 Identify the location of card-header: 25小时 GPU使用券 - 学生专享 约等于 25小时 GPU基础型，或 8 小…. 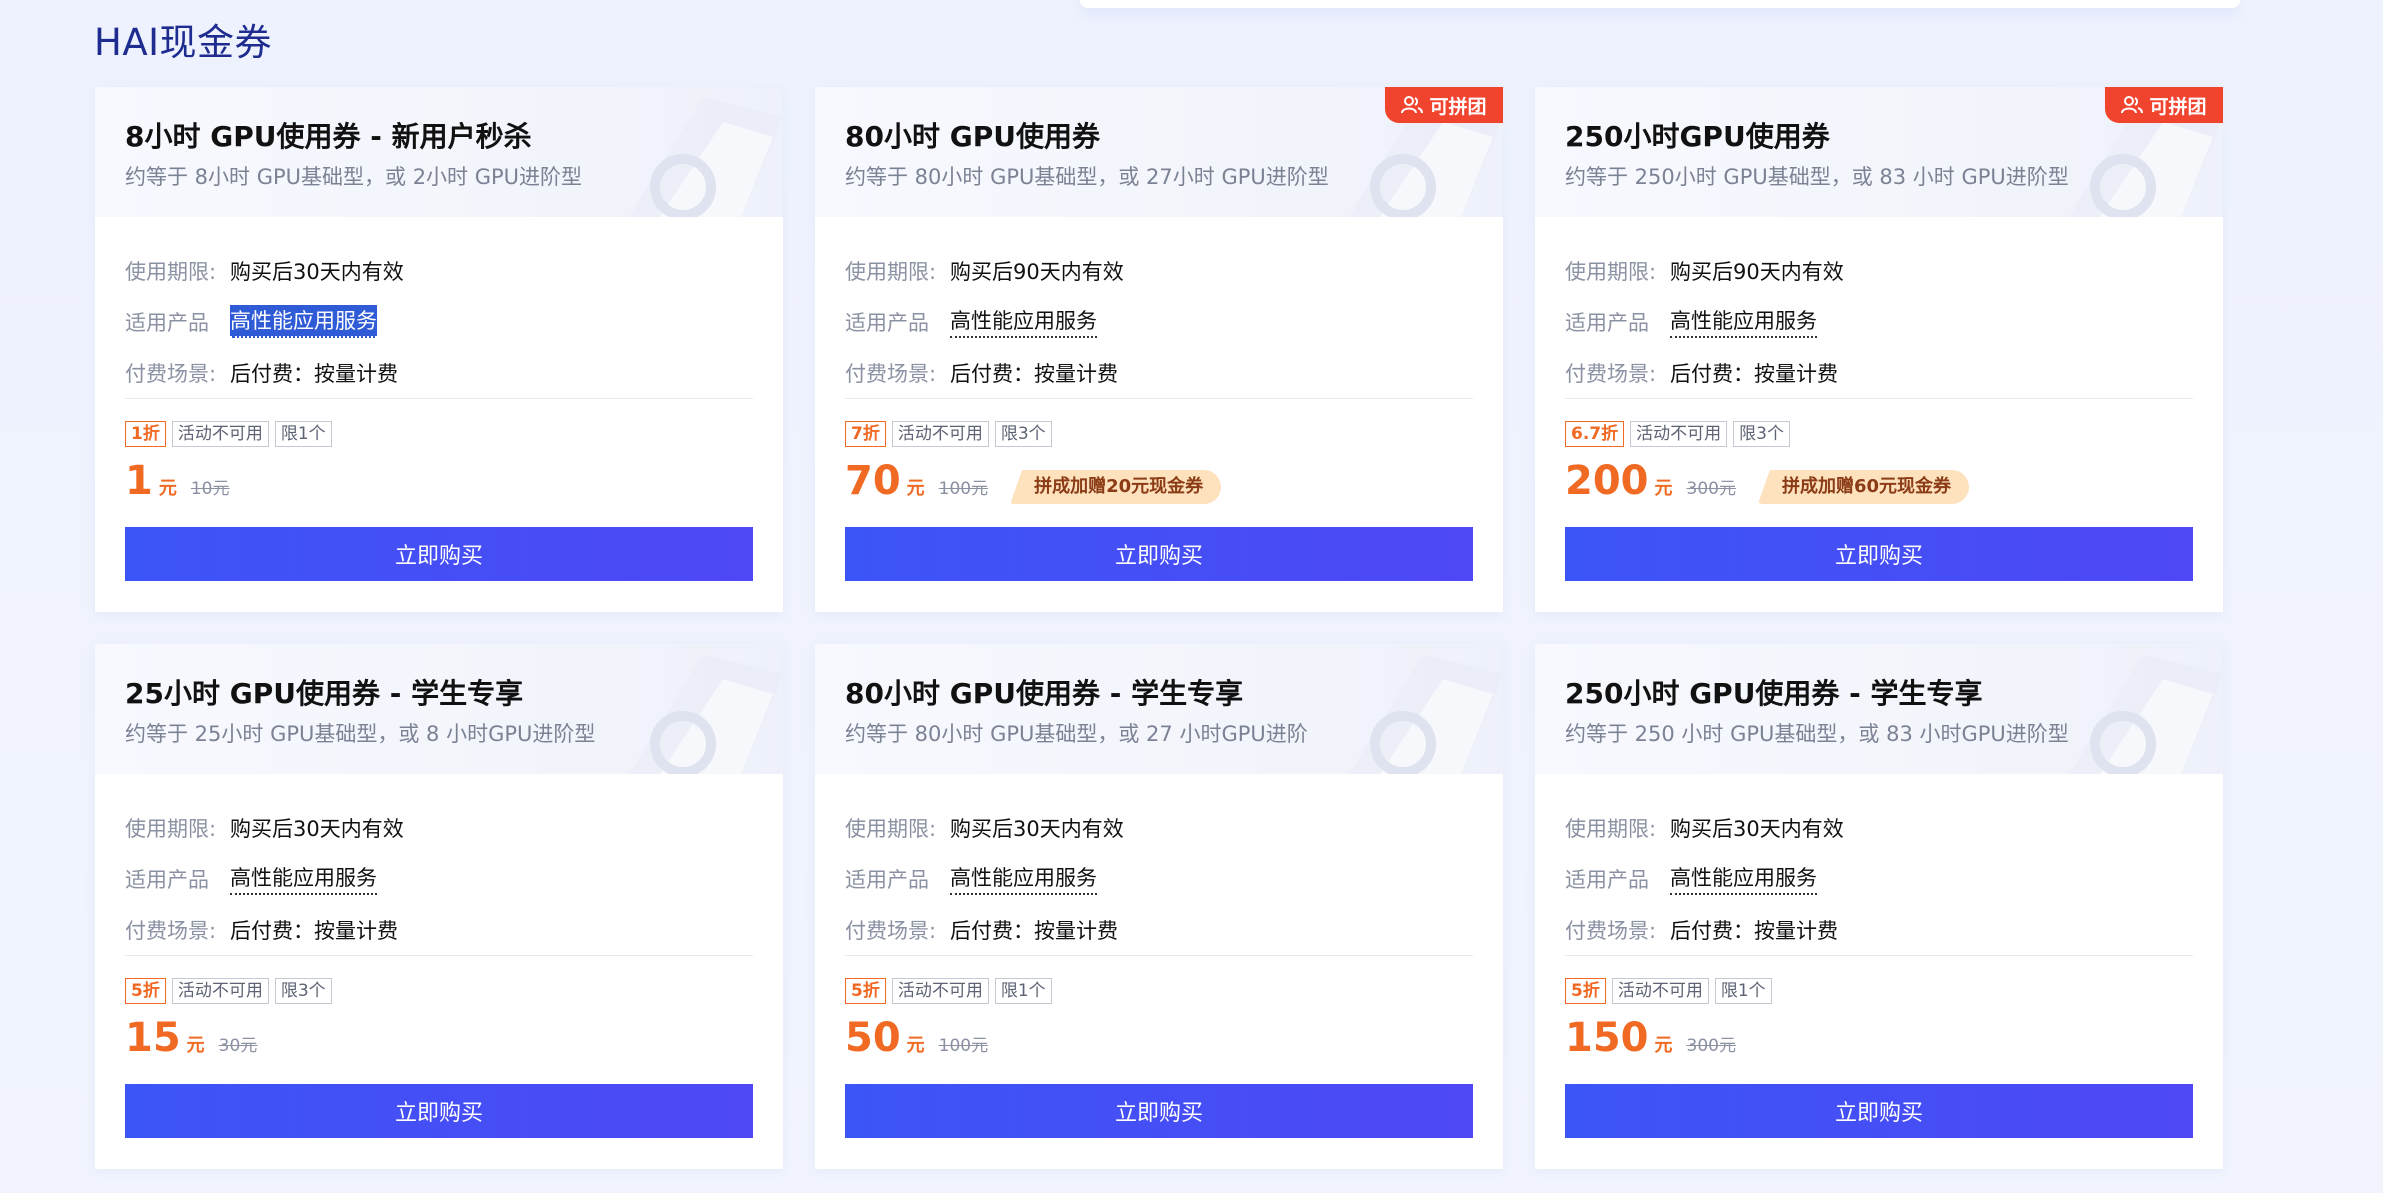
(439, 709).